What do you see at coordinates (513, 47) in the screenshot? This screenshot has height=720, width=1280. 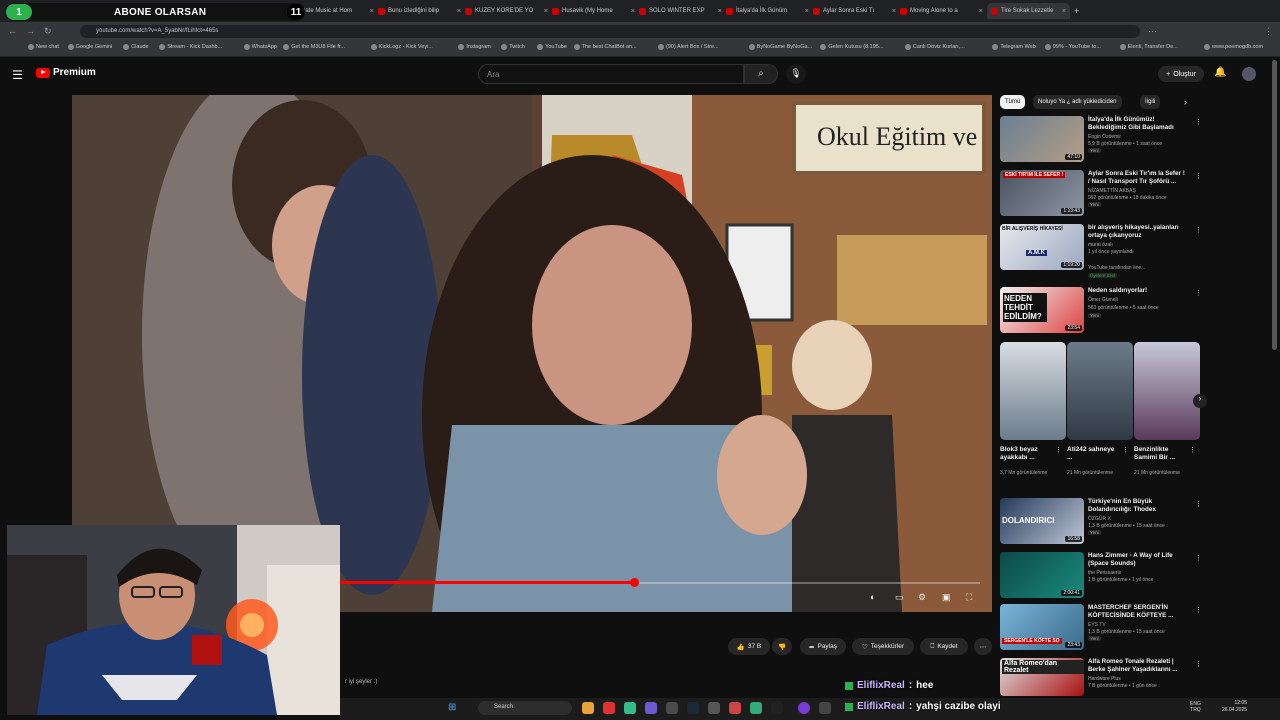 I see `bookmark-item: Twitch` at bounding box center [513, 47].